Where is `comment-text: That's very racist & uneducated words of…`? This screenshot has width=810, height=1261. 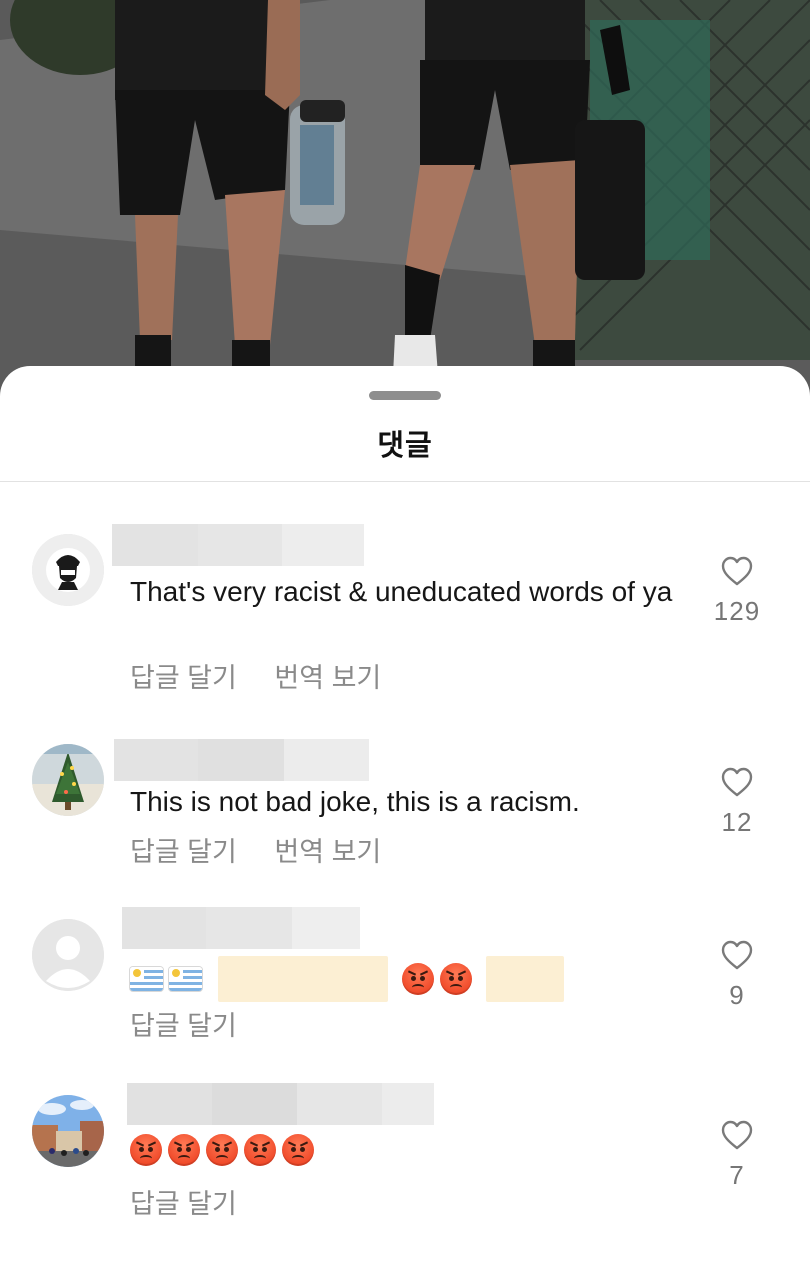
comment-text: That's very racist & uneducated words of… is located at coordinates (401, 591).